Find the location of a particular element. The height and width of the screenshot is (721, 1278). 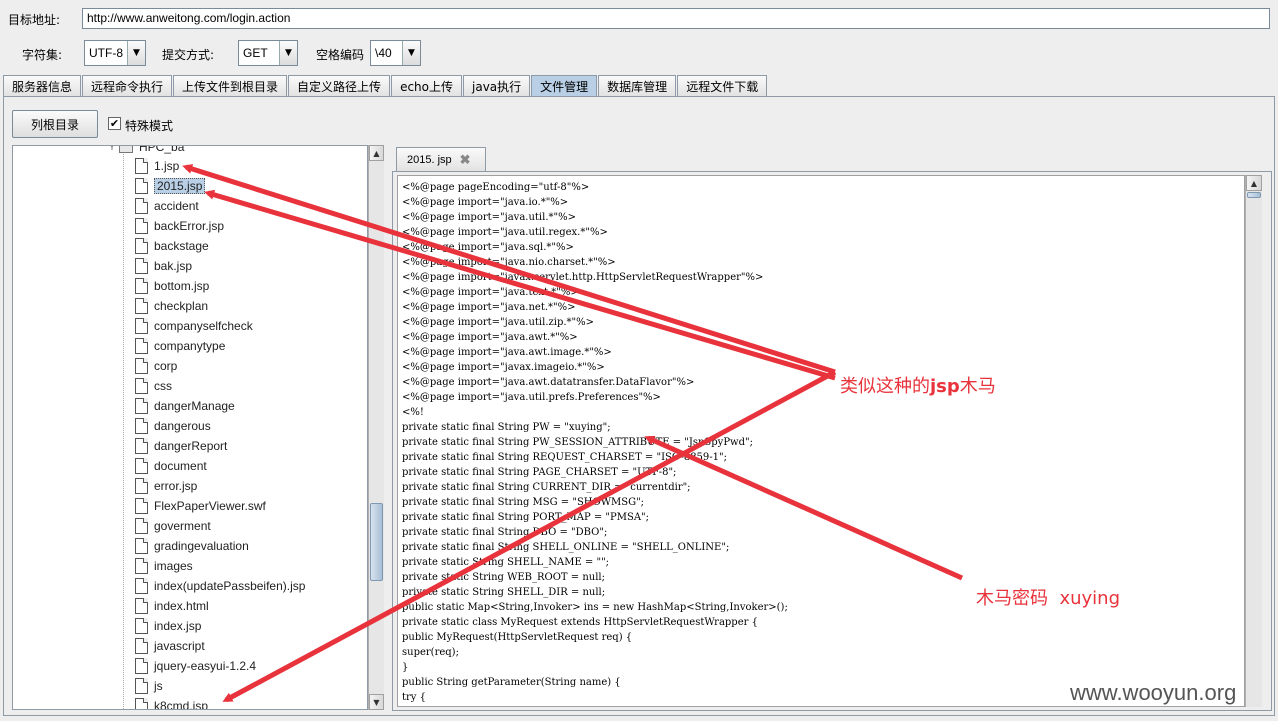

code-line: <%@page import="java.awt.image.*"%> is located at coordinates (507, 352).